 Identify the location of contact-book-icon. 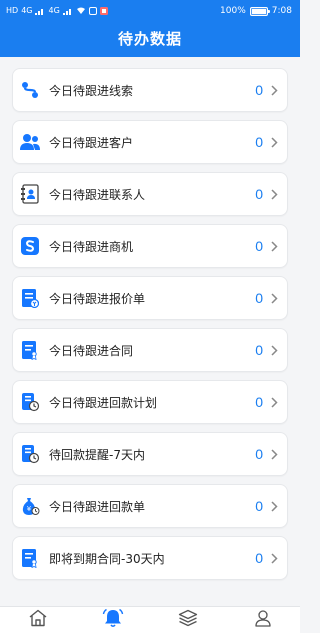
(30, 194).